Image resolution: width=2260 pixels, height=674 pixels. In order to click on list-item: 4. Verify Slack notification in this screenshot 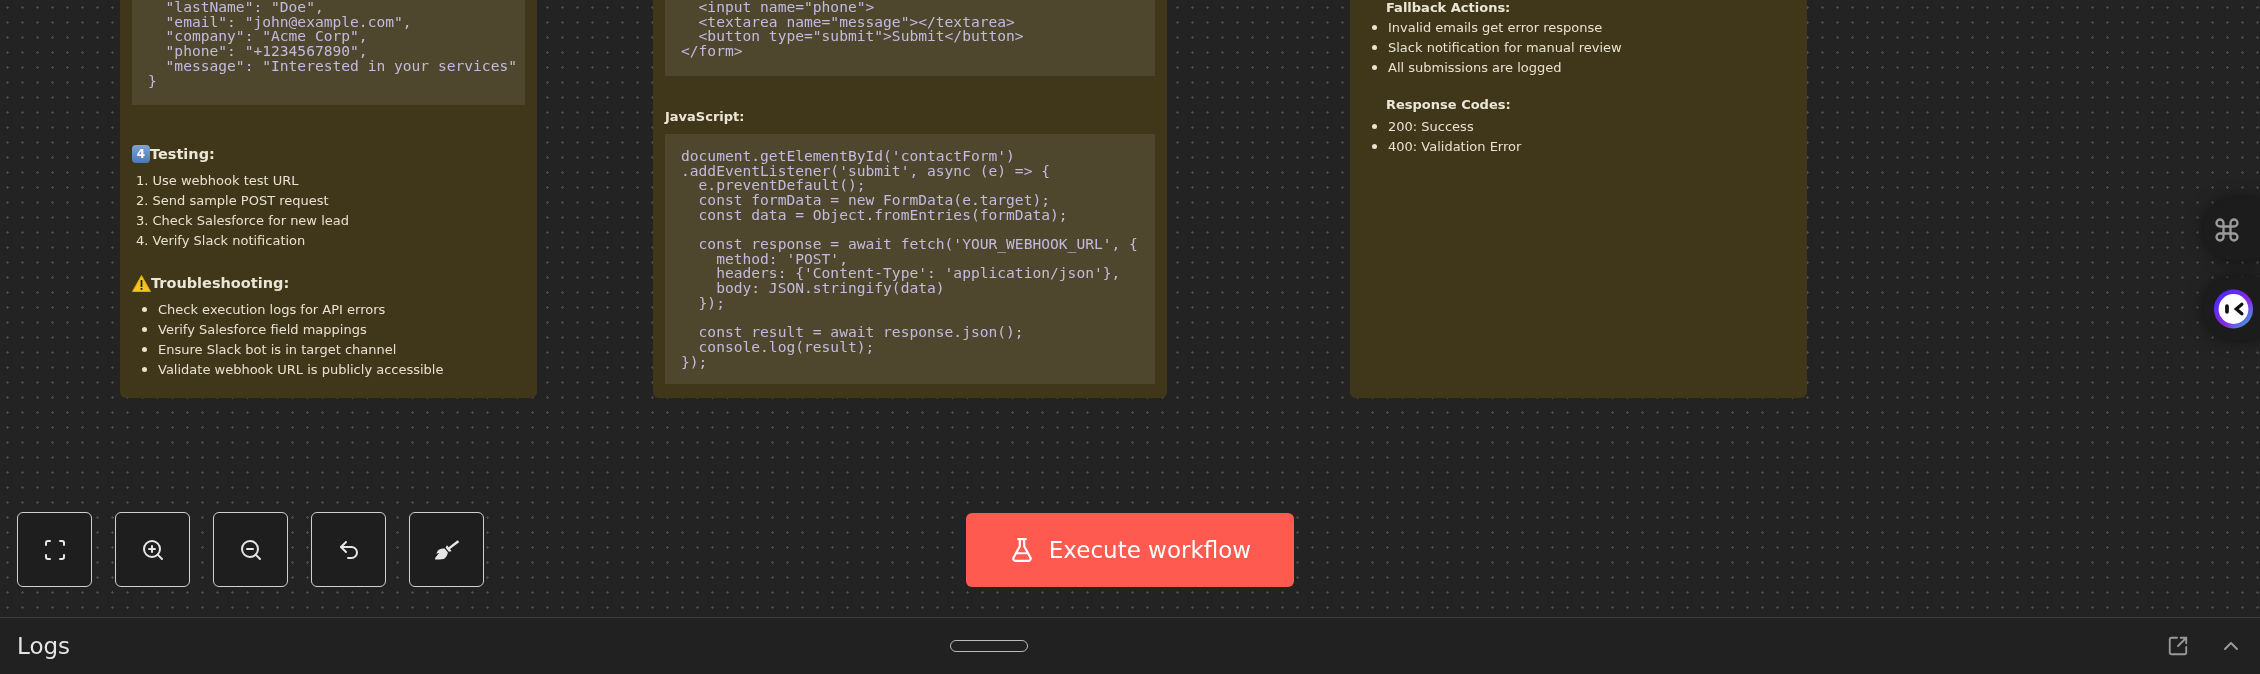, I will do `click(221, 240)`.